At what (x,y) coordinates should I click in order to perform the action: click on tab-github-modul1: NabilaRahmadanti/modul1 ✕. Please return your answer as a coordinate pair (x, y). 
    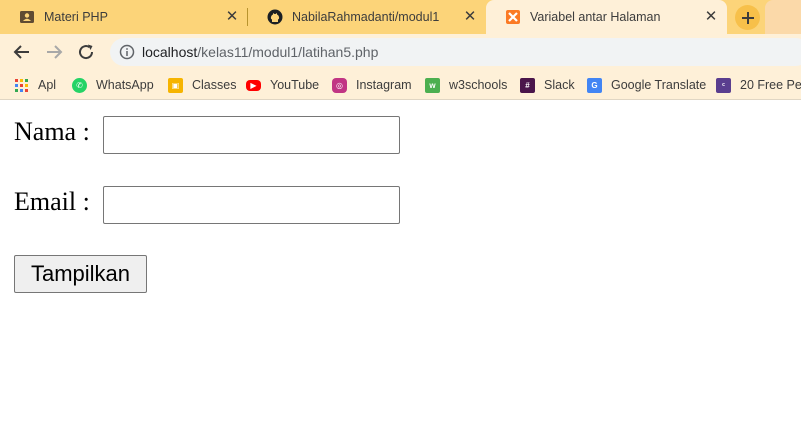
    Looking at the image, I should click on (367, 17).